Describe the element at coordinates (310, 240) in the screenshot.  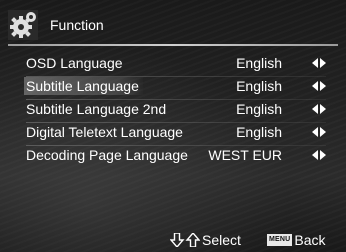
I see `back-label: Back` at that location.